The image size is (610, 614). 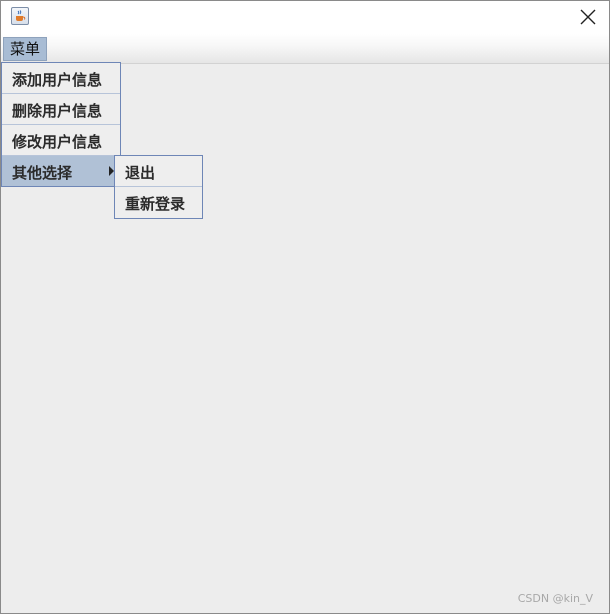 I want to click on close-icon, so click(x=588, y=17).